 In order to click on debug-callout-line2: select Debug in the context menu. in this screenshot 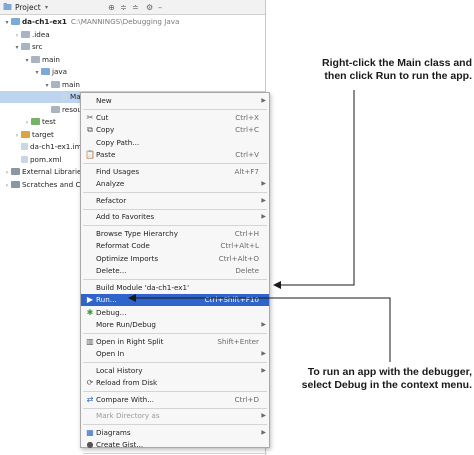, I will do `click(386, 385)`.